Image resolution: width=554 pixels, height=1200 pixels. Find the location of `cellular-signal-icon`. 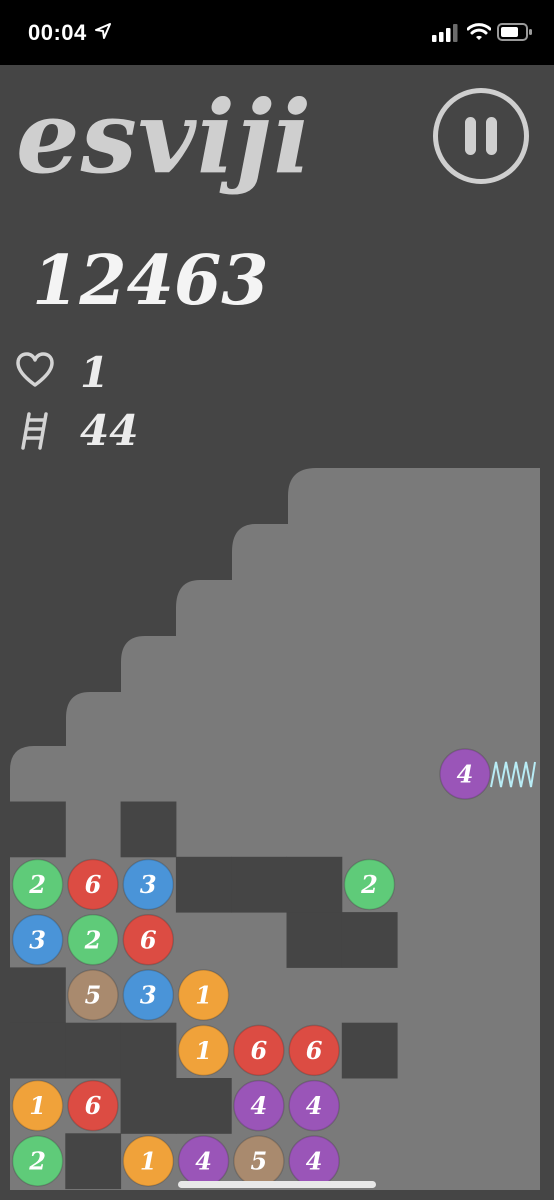

cellular-signal-icon is located at coordinates (445, 33).